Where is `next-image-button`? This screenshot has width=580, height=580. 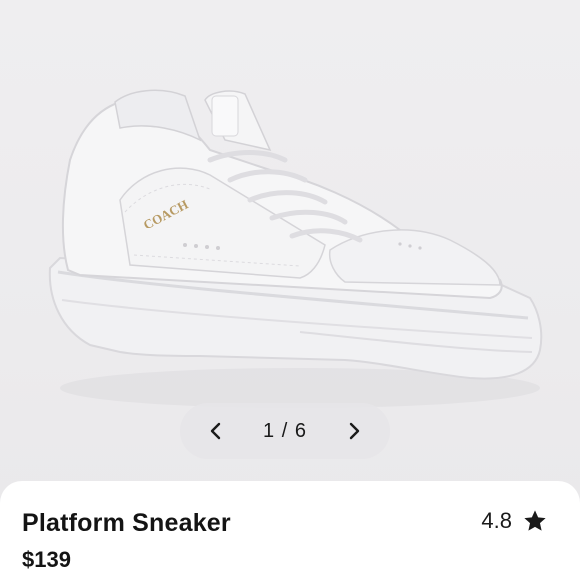
next-image-button is located at coordinates (354, 431).